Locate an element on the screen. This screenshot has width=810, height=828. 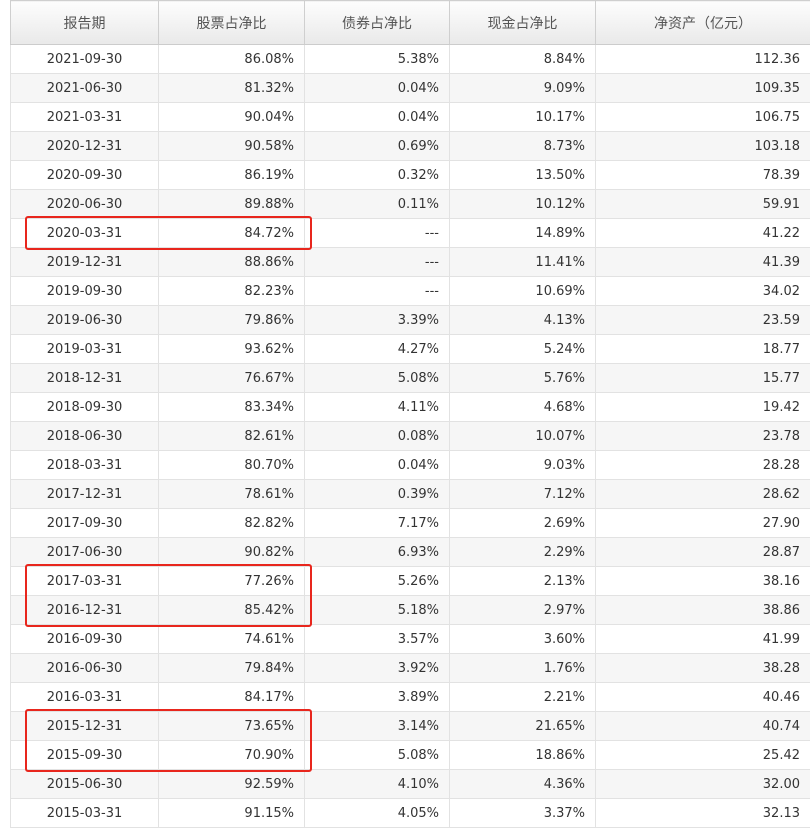
cell-bond-ratio: 4.11% is located at coordinates (377, 407).